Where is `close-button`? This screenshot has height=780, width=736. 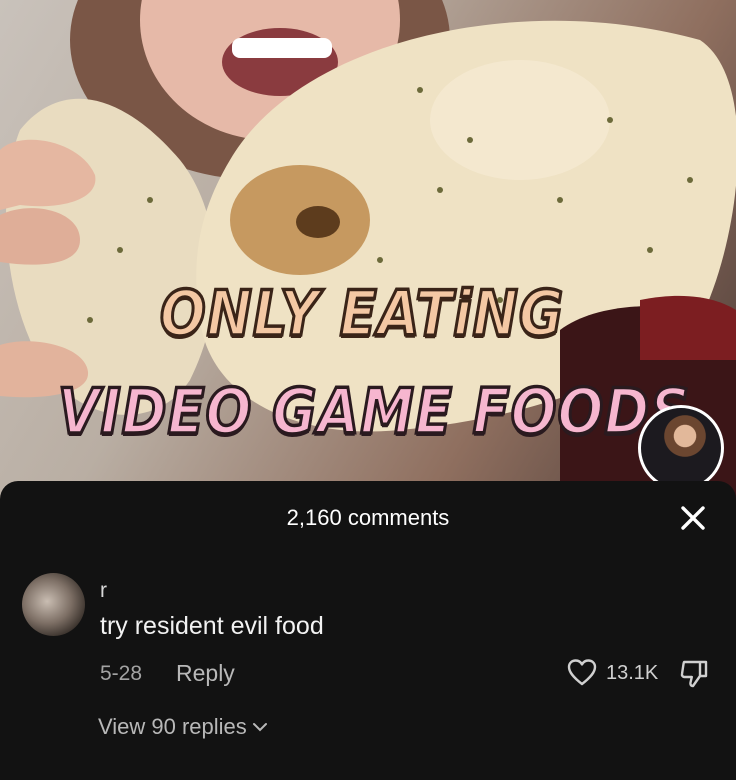 close-button is located at coordinates (693, 518).